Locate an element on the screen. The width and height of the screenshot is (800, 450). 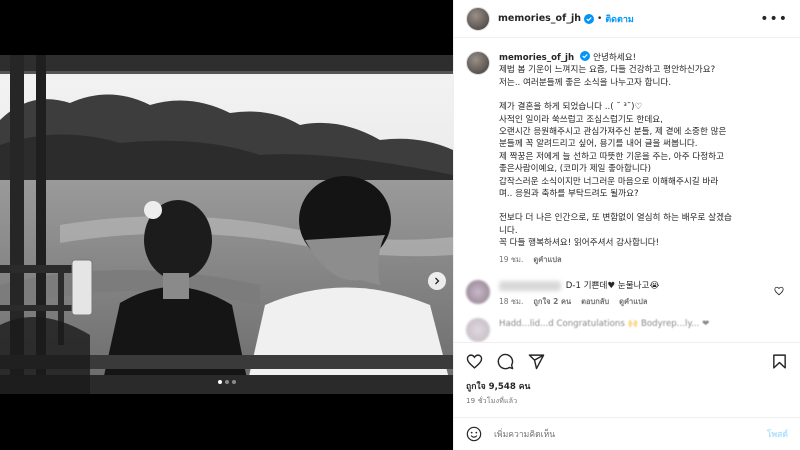
caption-time: 19 ชม. is located at coordinates (511, 259).